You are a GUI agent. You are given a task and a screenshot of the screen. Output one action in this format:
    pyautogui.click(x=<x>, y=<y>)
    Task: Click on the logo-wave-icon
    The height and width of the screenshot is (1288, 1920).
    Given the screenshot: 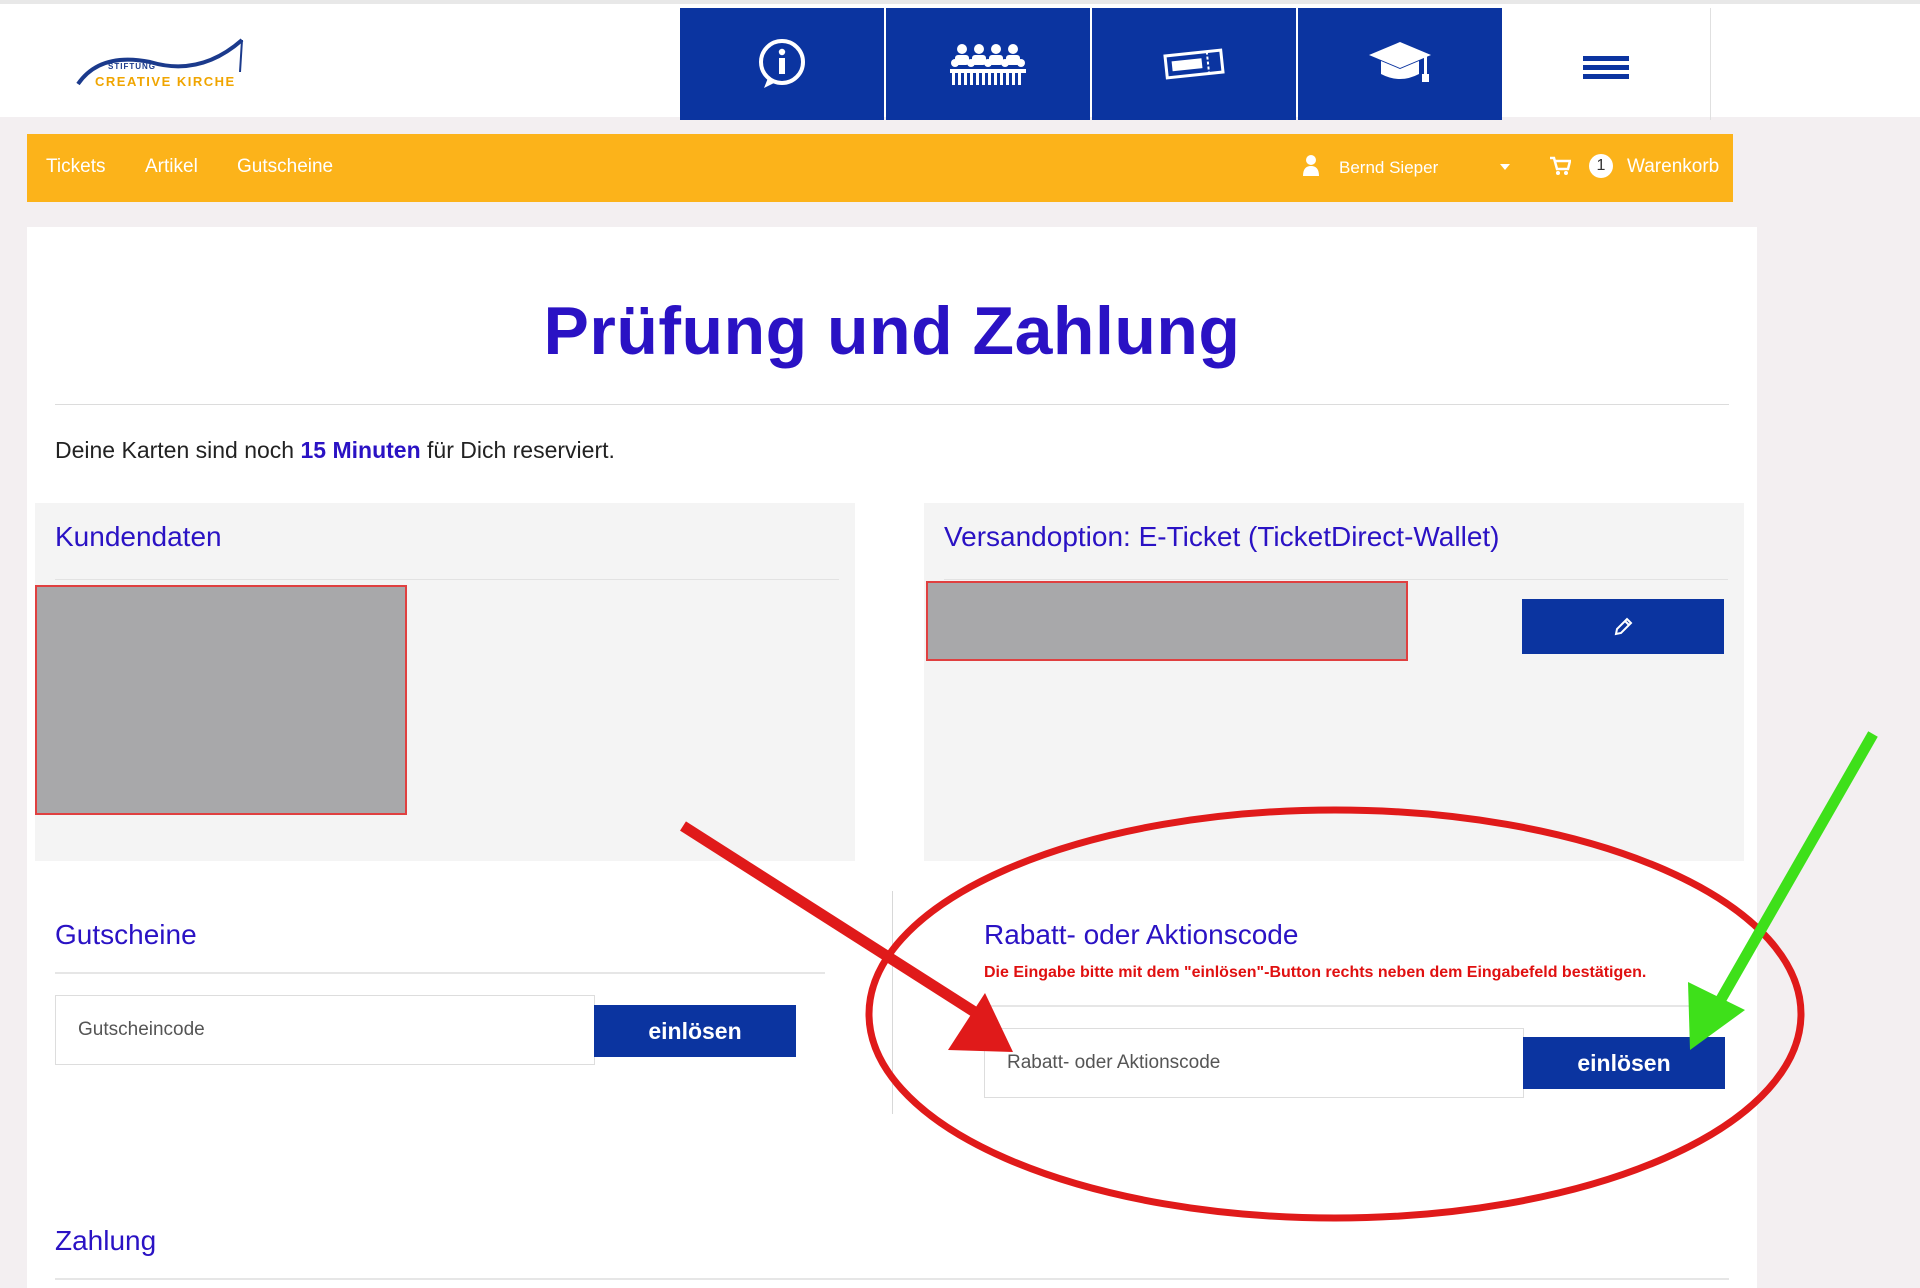 What is the action you would take?
    pyautogui.click(x=160, y=62)
    